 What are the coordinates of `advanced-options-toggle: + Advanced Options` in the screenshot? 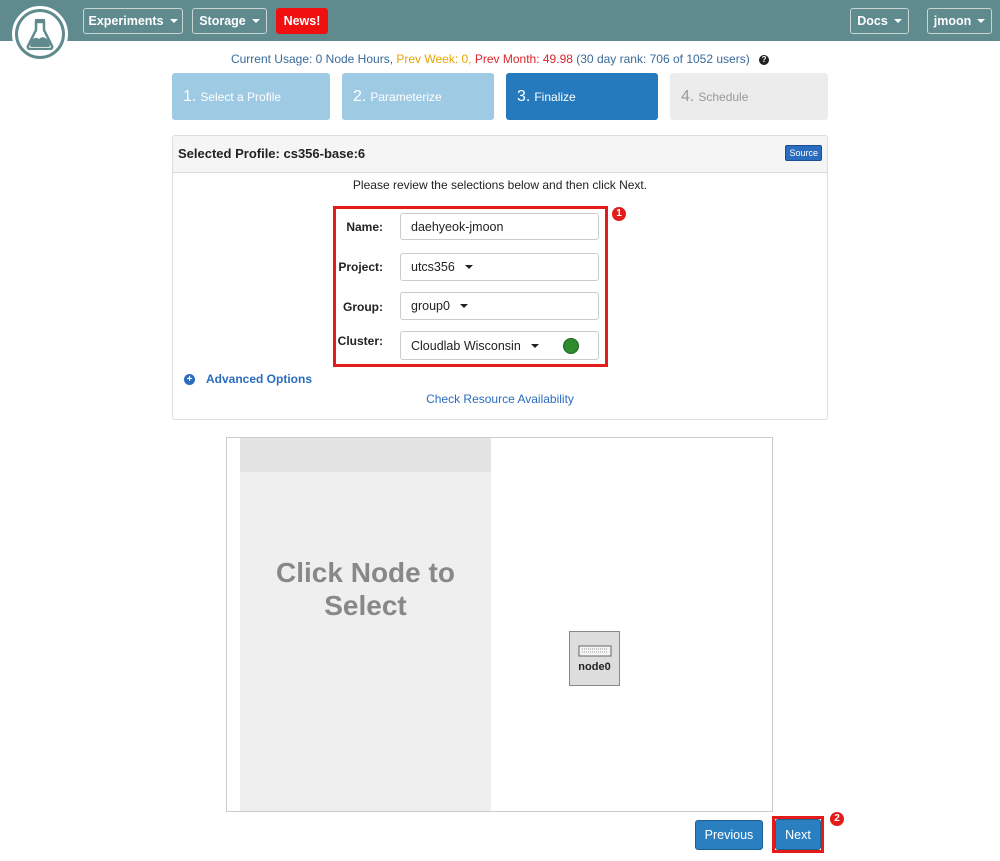 It's located at (248, 379).